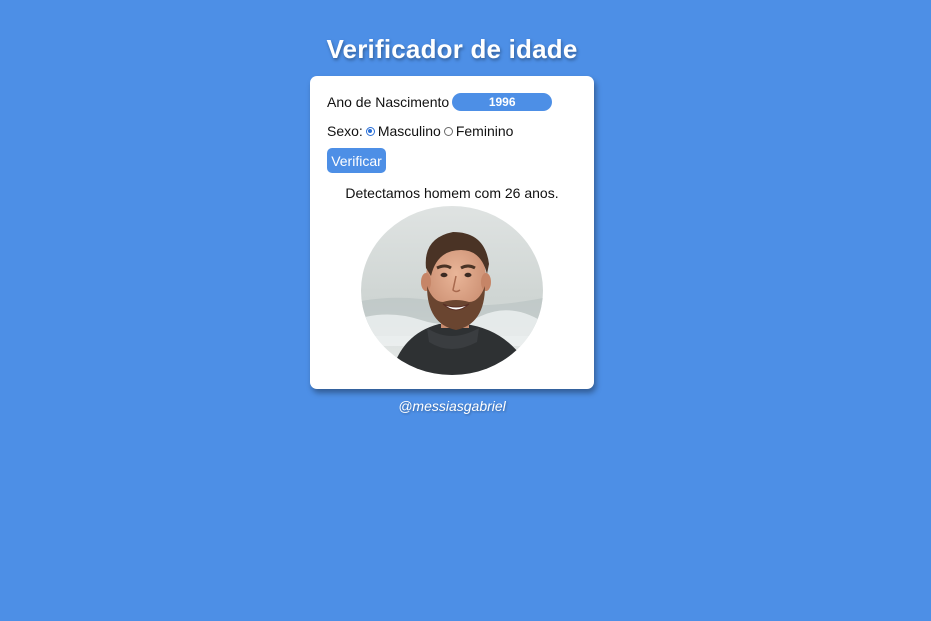 The image size is (931, 621). What do you see at coordinates (452, 406) in the screenshot?
I see `author-credit: @messiasgabriel` at bounding box center [452, 406].